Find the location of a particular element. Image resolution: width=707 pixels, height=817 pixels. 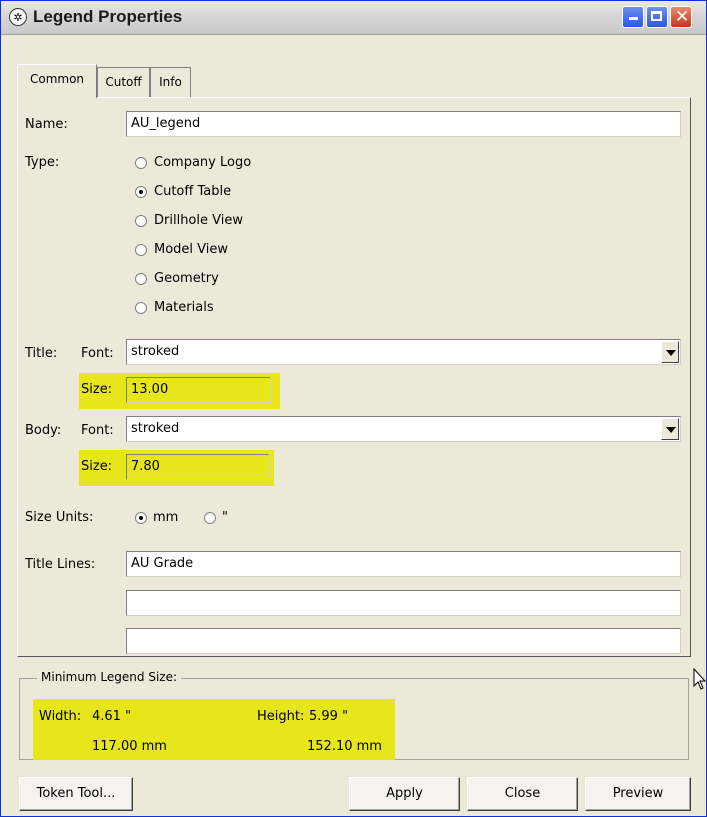

maximize-button is located at coordinates (657, 17).